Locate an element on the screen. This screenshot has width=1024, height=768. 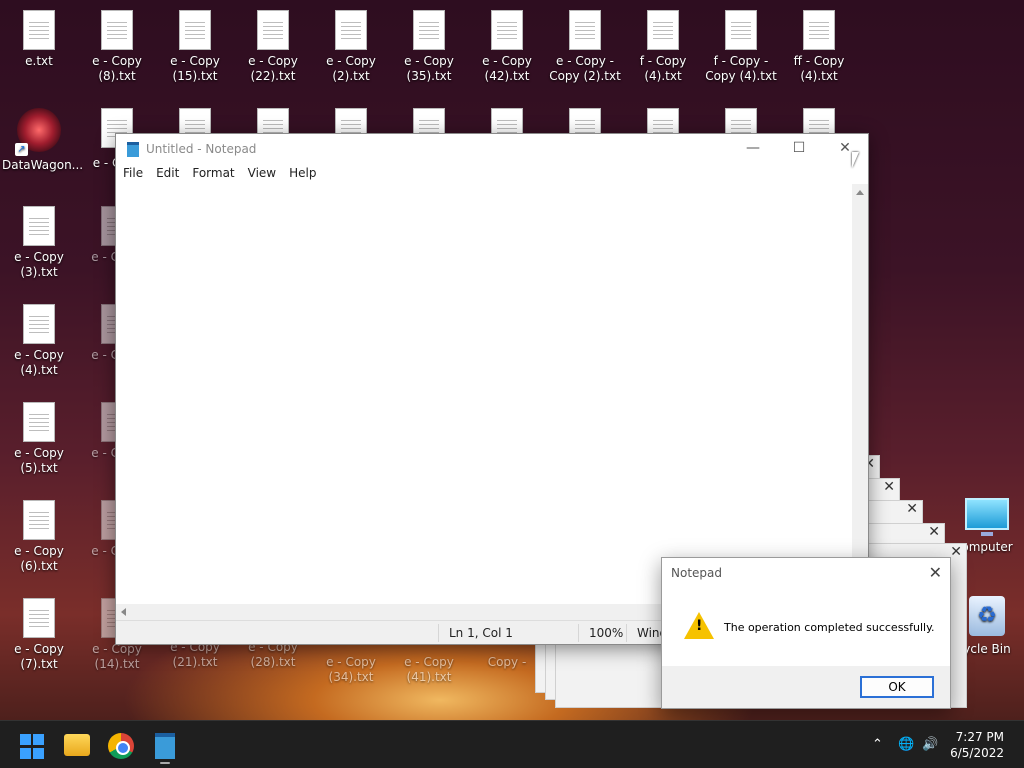
vertical-scrollbar is located at coordinates (860, 394).